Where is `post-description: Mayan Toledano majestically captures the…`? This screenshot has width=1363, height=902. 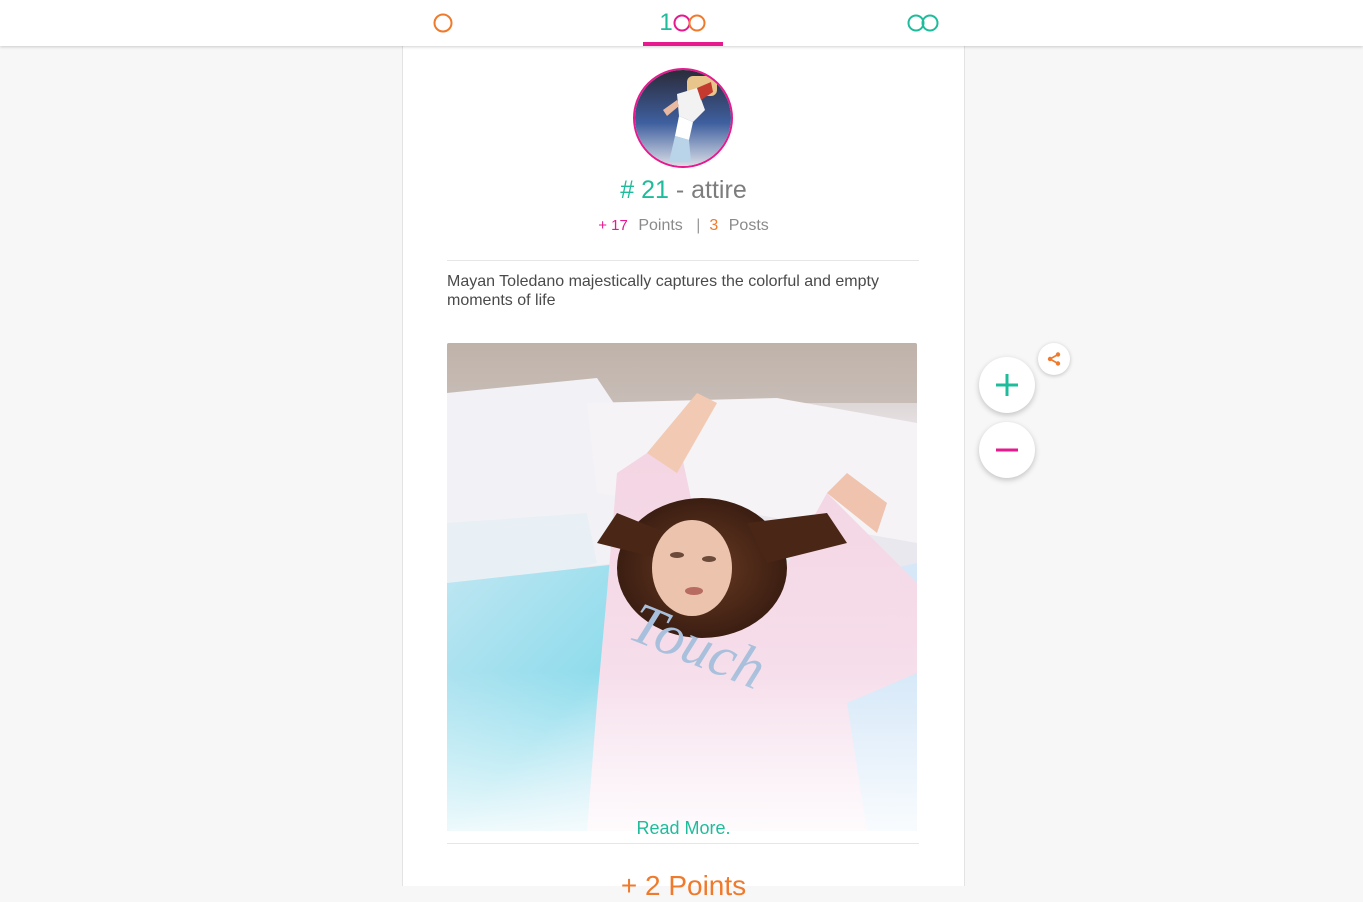
post-description: Mayan Toledano majestically captures the… is located at coordinates (663, 291).